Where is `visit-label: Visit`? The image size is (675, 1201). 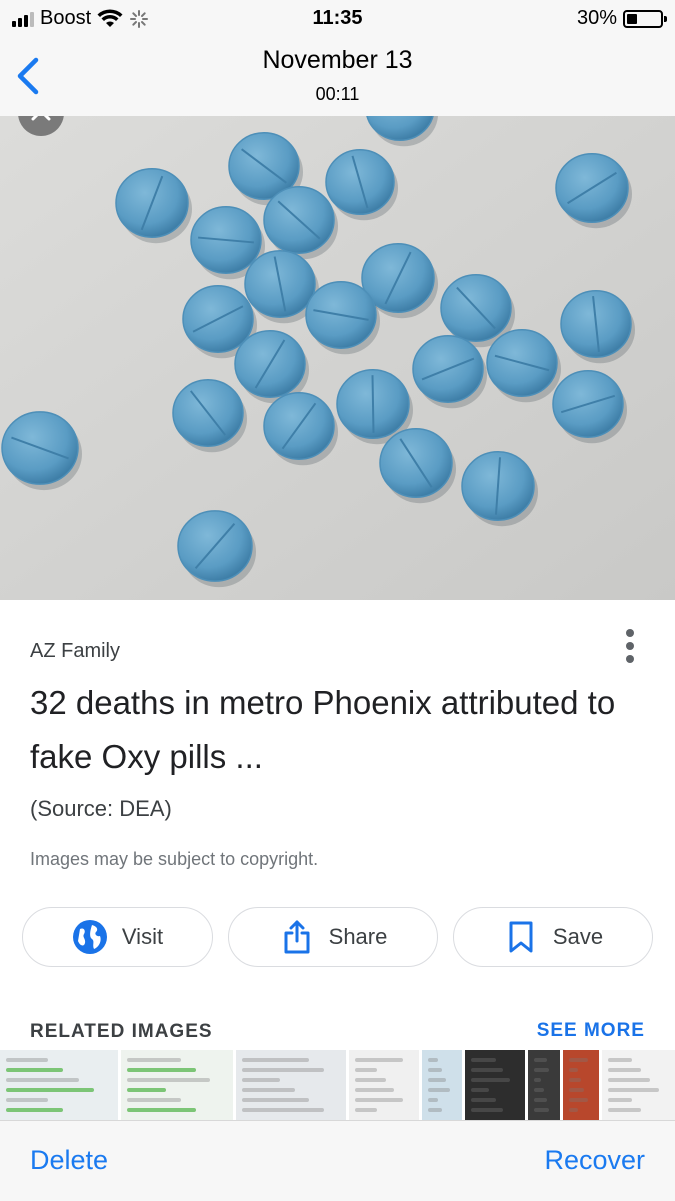 visit-label: Visit is located at coordinates (142, 936).